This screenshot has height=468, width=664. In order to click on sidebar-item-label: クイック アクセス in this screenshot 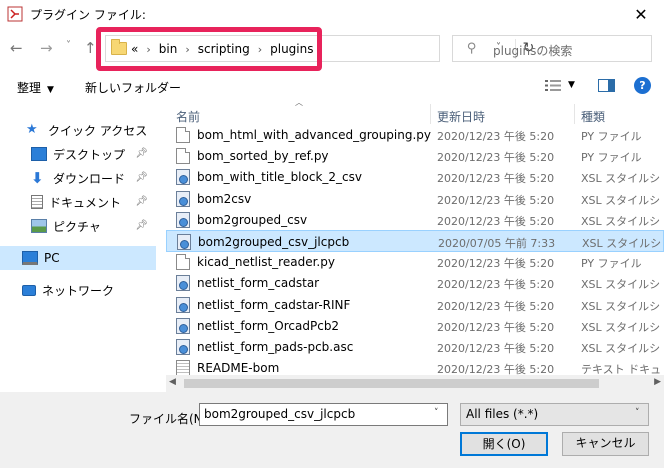, I will do `click(98, 130)`.